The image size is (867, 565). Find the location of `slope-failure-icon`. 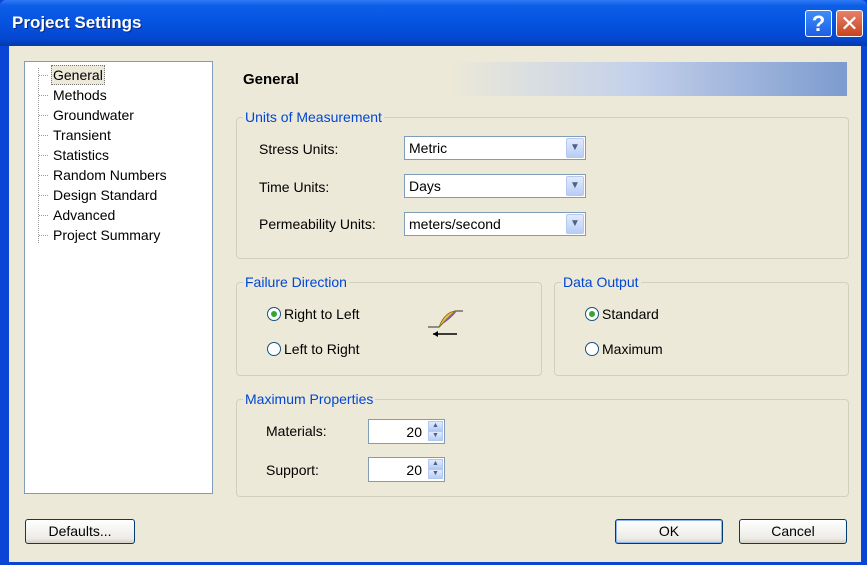

slope-failure-icon is located at coordinates (445, 323).